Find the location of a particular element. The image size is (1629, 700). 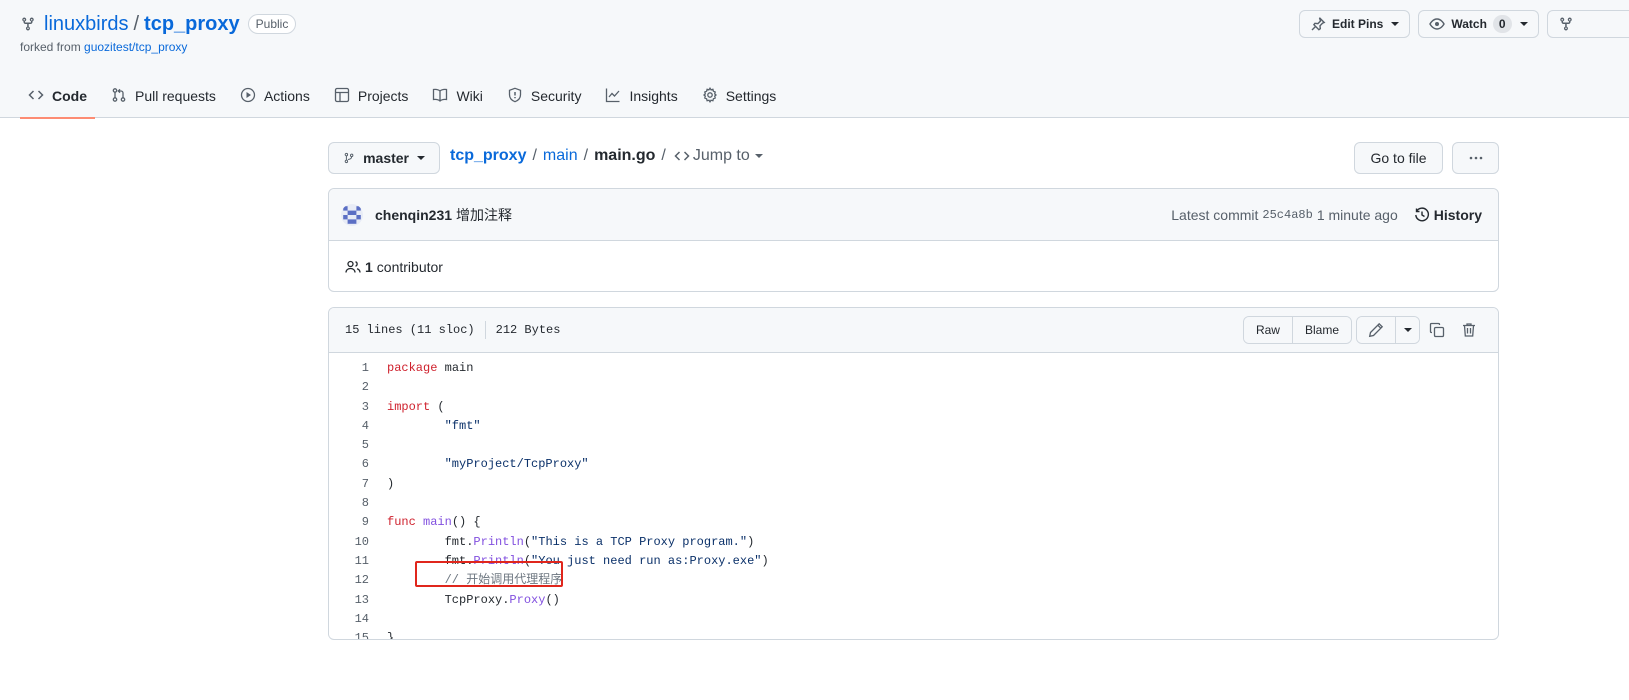

table-icon is located at coordinates (342, 95).